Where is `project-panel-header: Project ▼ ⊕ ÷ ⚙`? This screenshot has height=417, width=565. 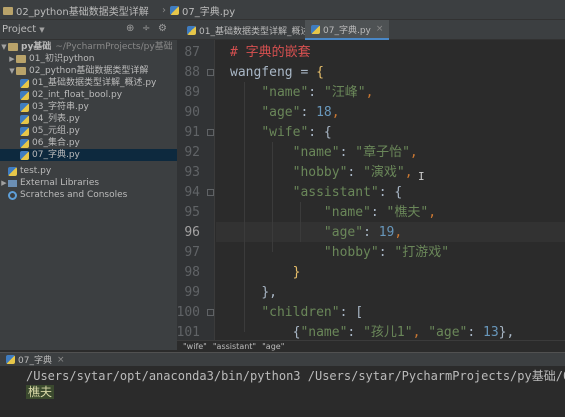
project-panel-header: Project ▼ ⊕ ÷ ⚙ is located at coordinates (88, 30).